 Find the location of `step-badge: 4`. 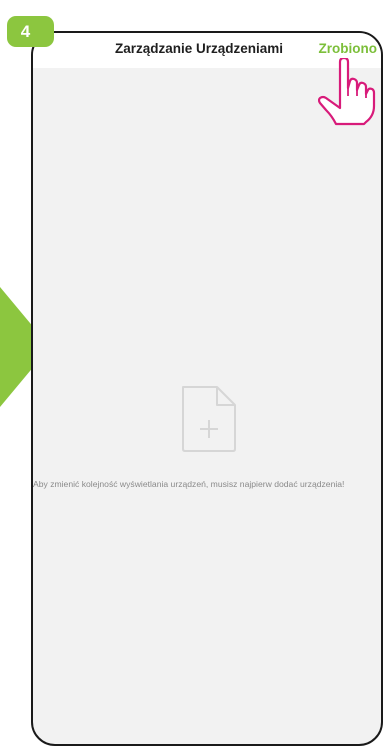

step-badge: 4 is located at coordinates (30, 31).